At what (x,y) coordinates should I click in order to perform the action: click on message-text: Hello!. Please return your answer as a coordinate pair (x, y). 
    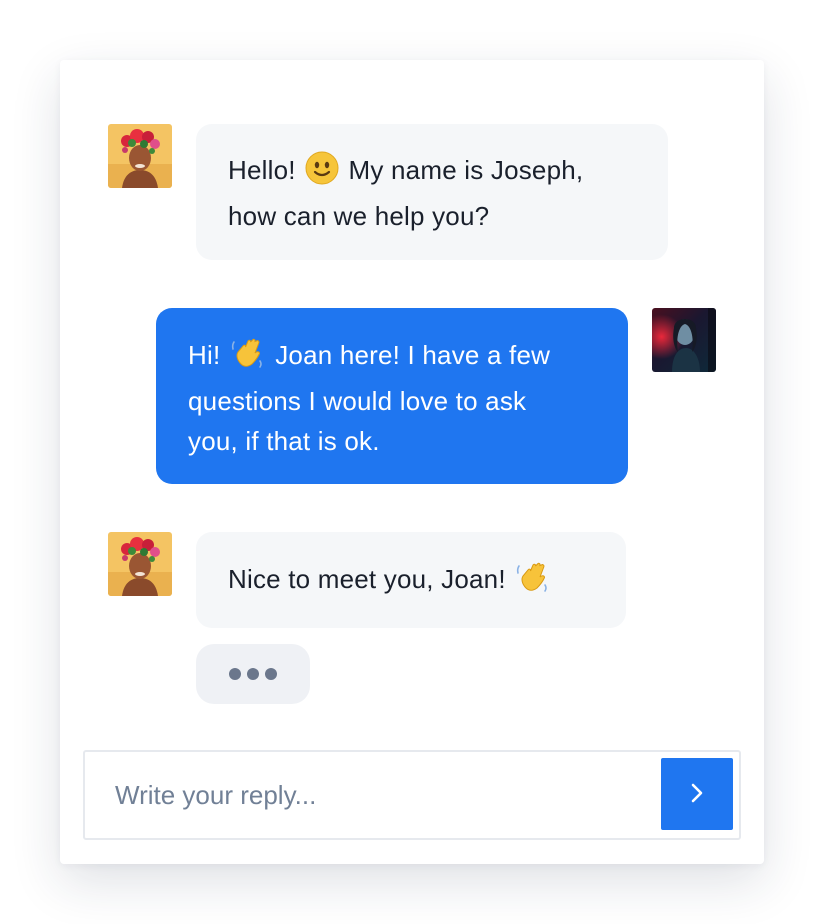
    Looking at the image, I should click on (266, 170).